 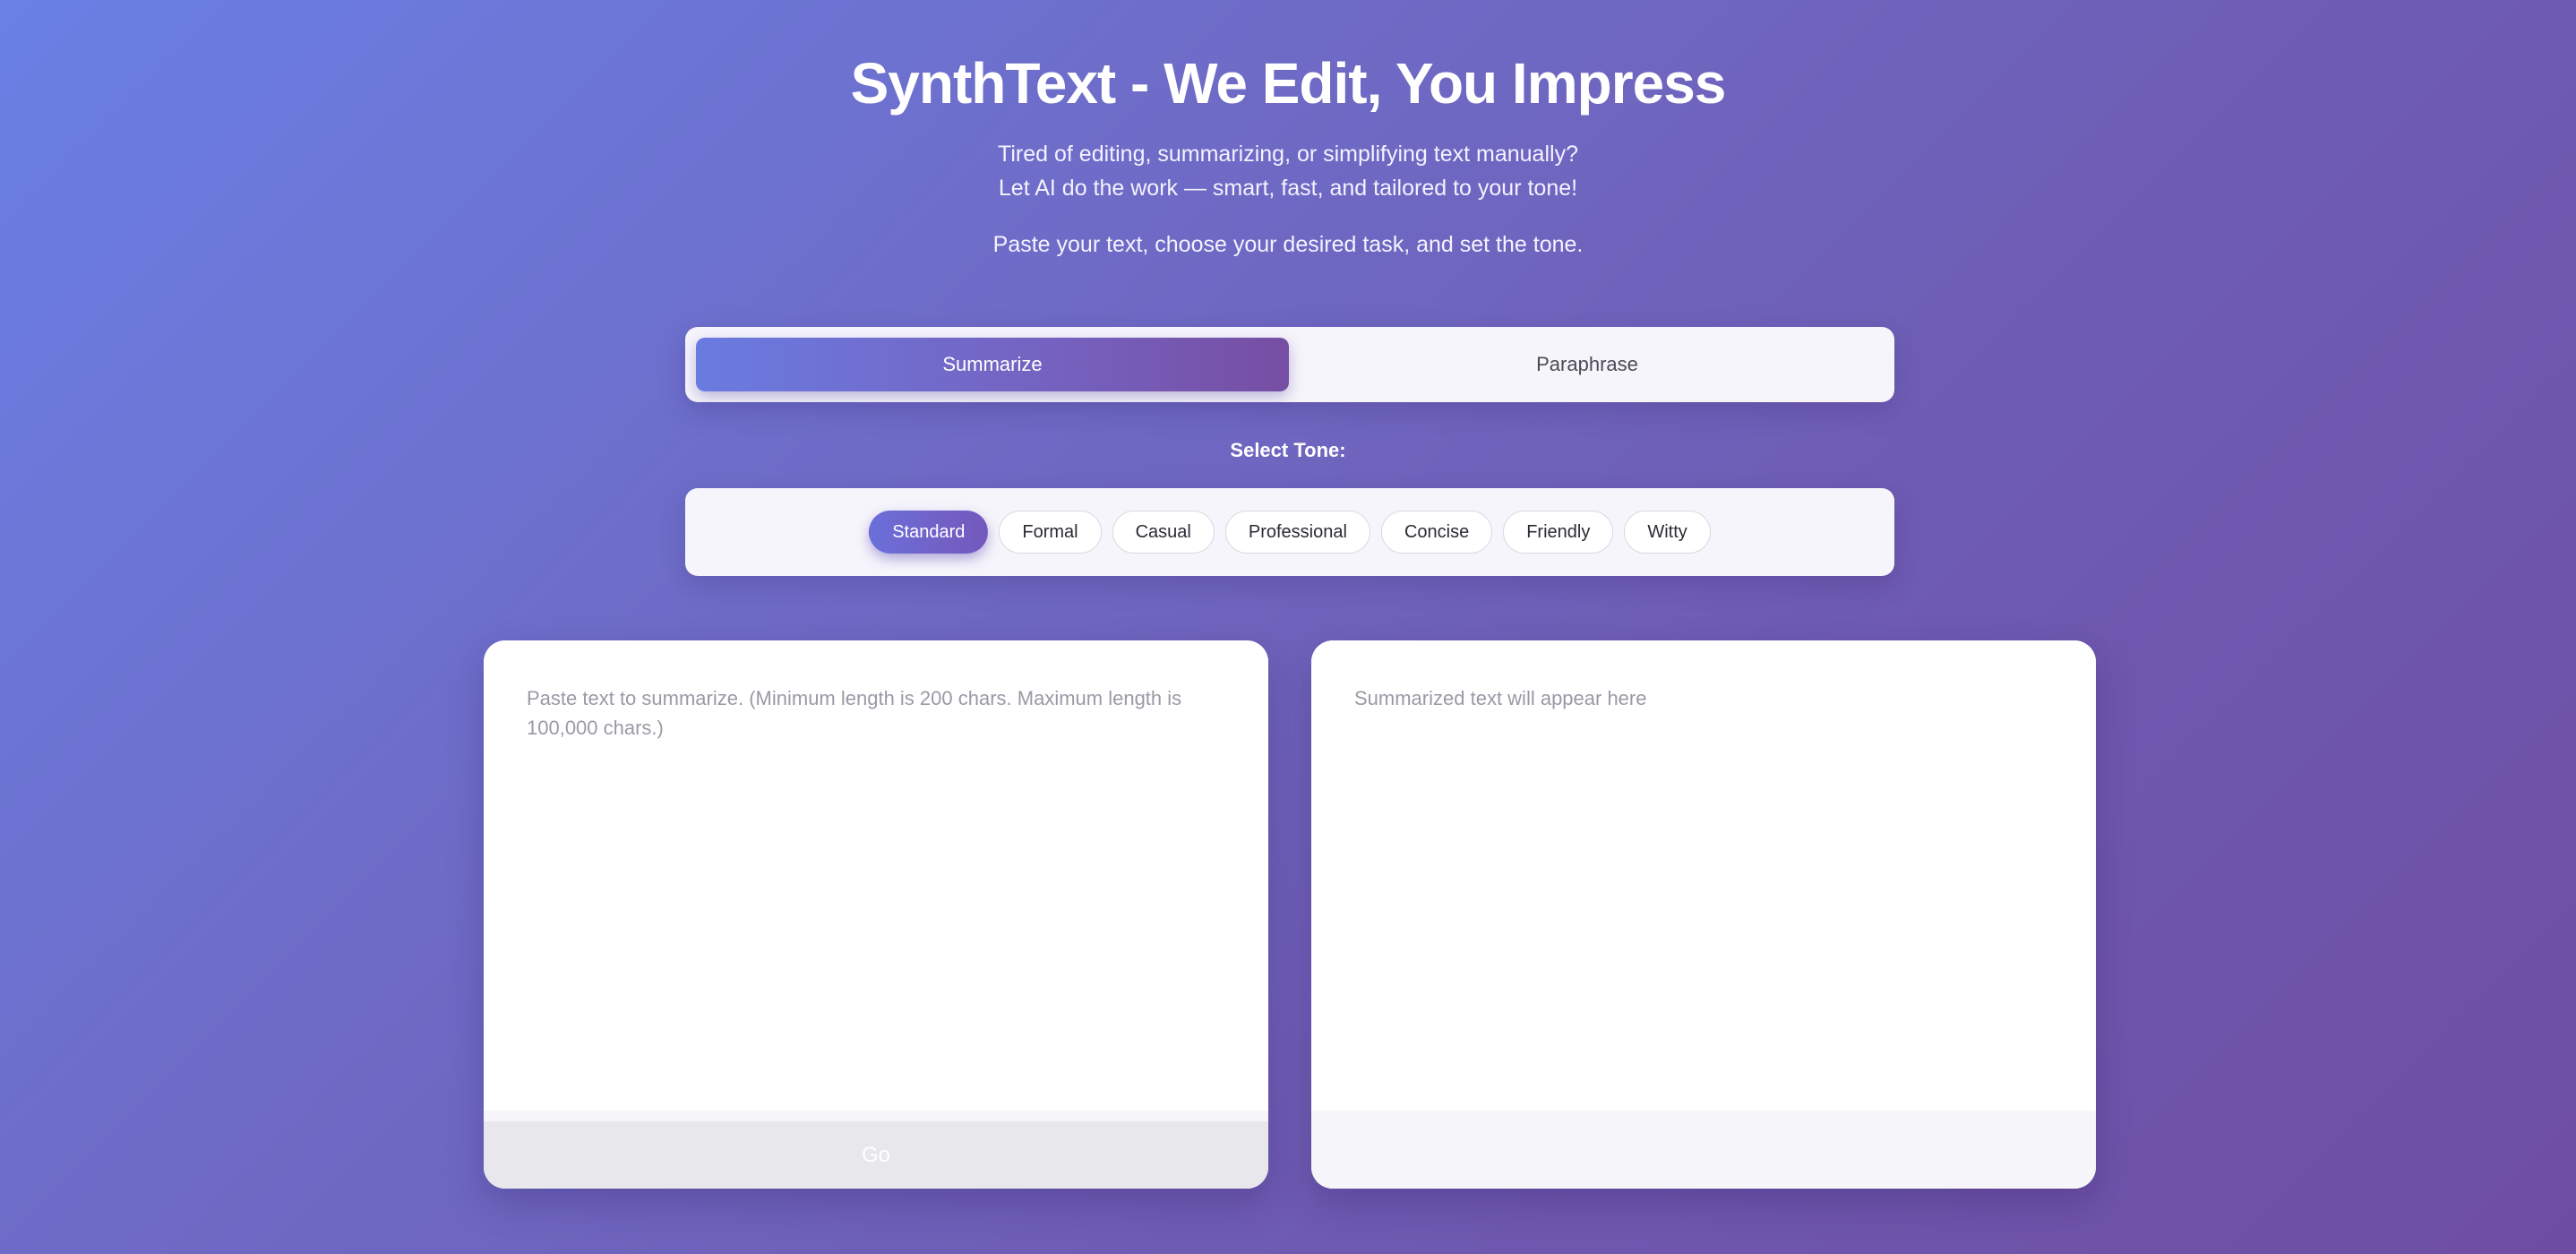 I want to click on tone-standard-button: Standard, so click(x=929, y=532).